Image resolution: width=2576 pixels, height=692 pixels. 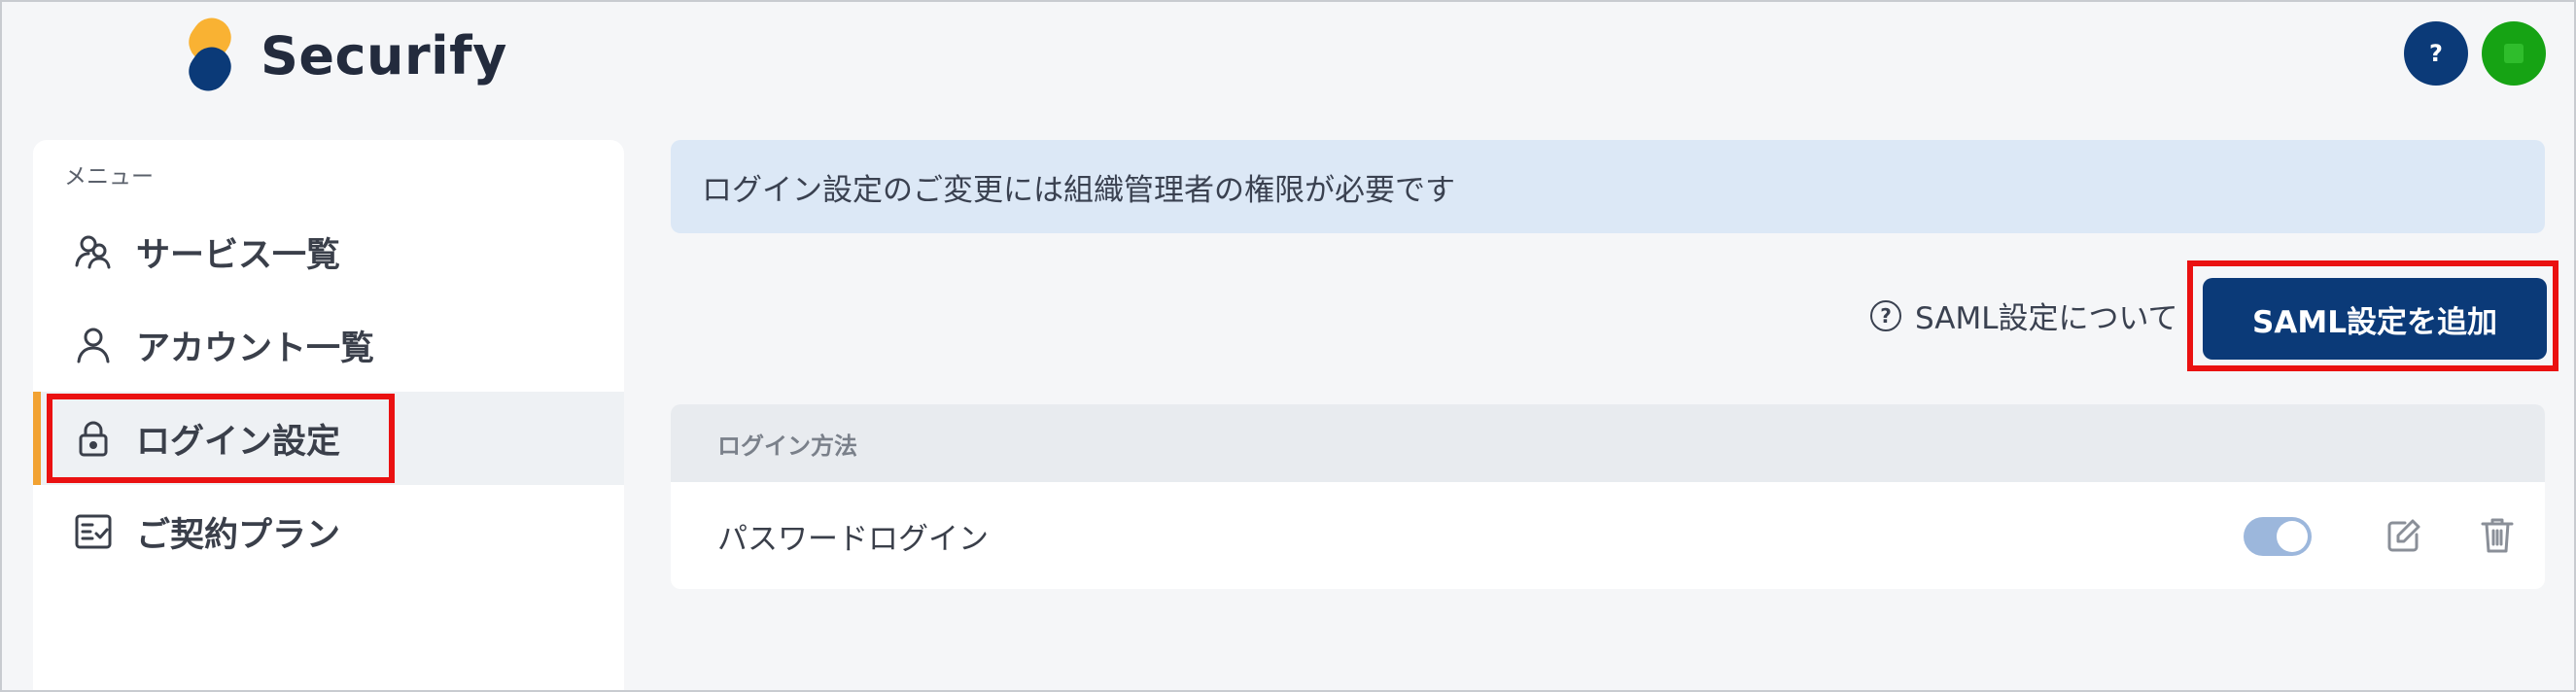 What do you see at coordinates (2375, 319) in the screenshot?
I see `add-saml-button: SAML設定を追加` at bounding box center [2375, 319].